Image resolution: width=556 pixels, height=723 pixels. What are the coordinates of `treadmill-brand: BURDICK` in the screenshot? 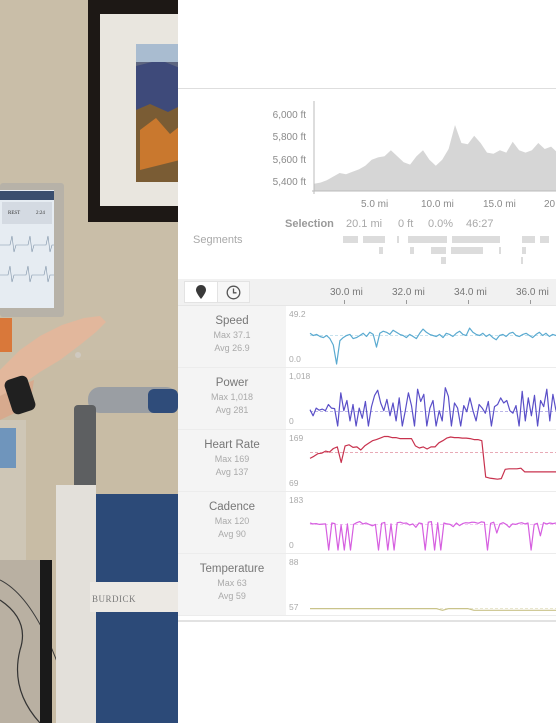 It's located at (114, 599).